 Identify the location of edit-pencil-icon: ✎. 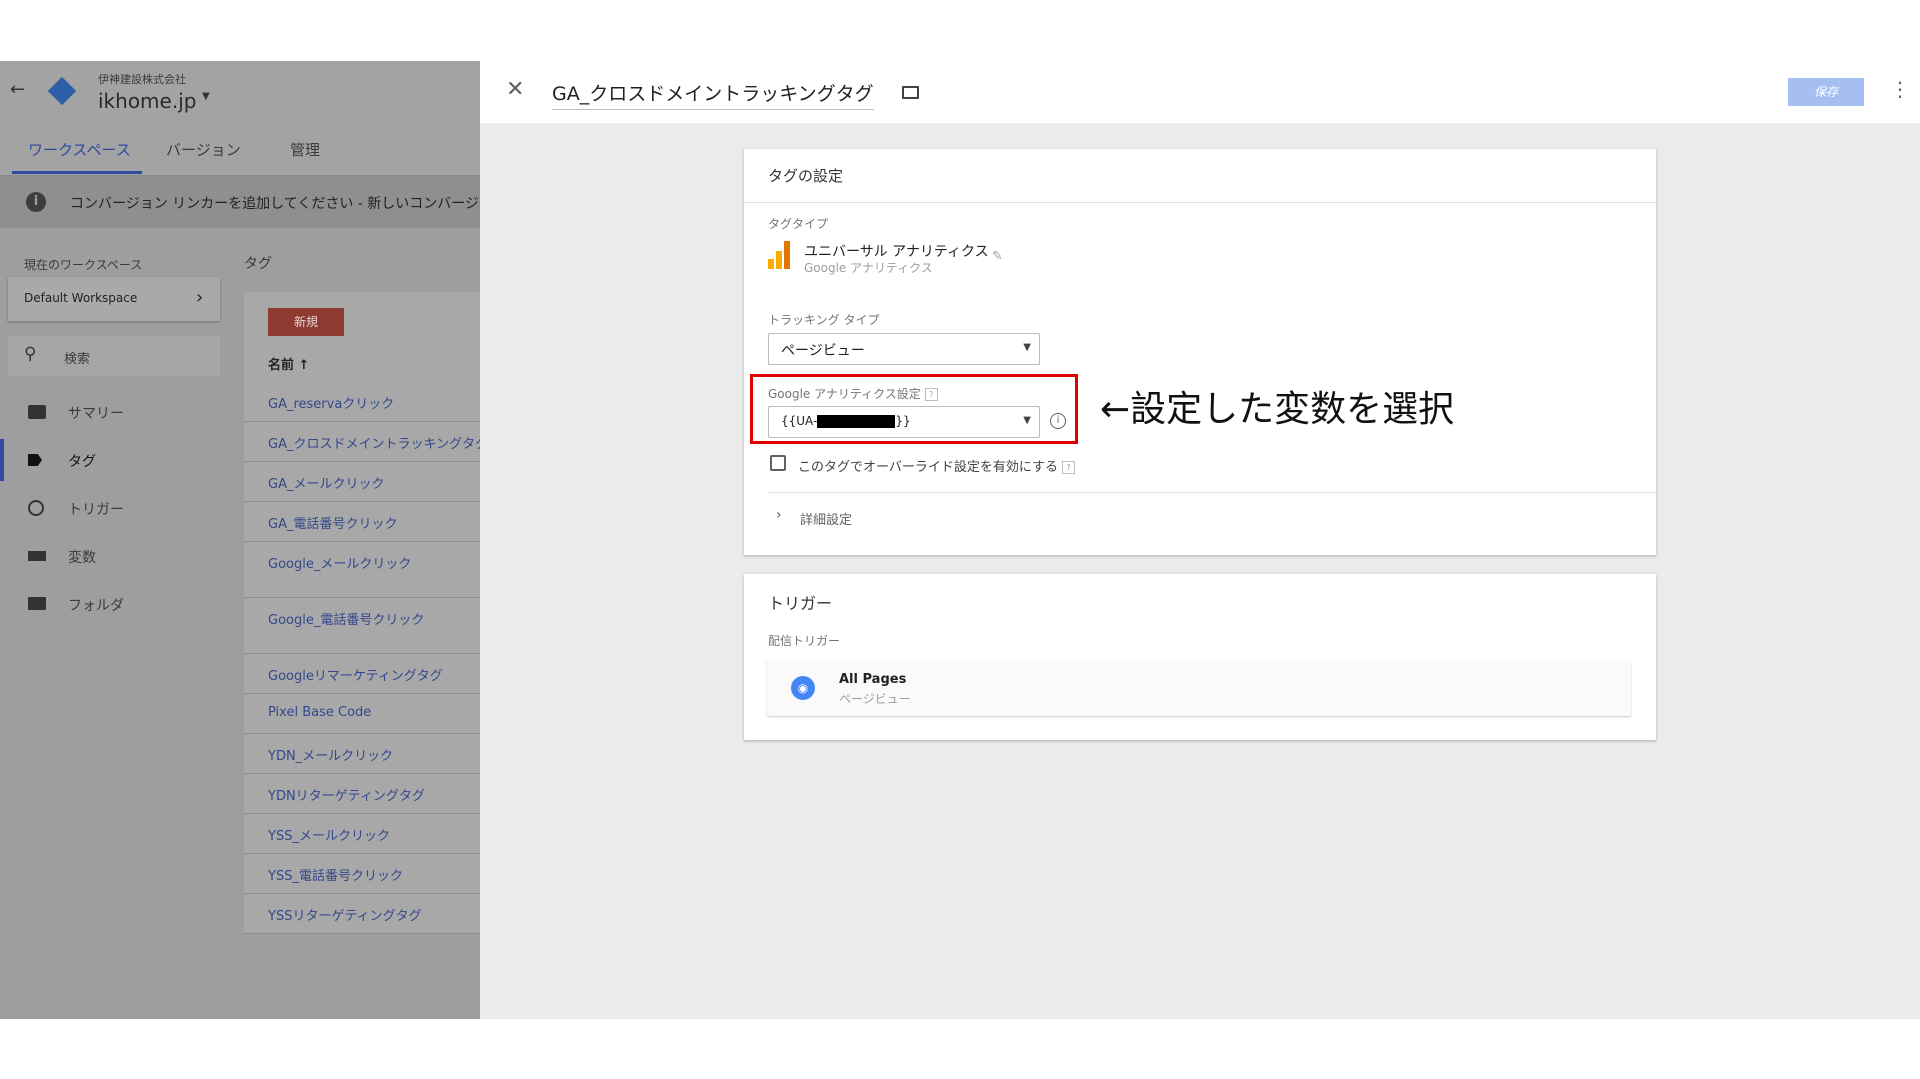
(997, 256).